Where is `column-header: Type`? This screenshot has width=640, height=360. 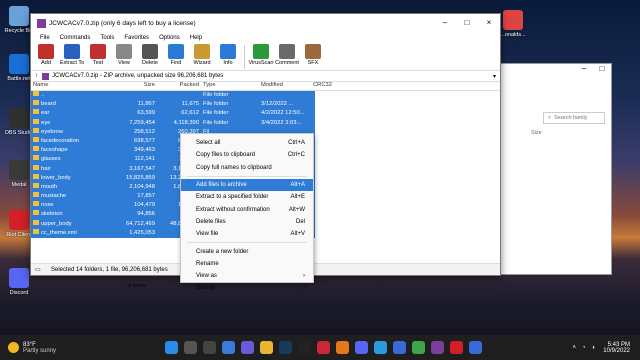 column-header: Type is located at coordinates (230, 86).